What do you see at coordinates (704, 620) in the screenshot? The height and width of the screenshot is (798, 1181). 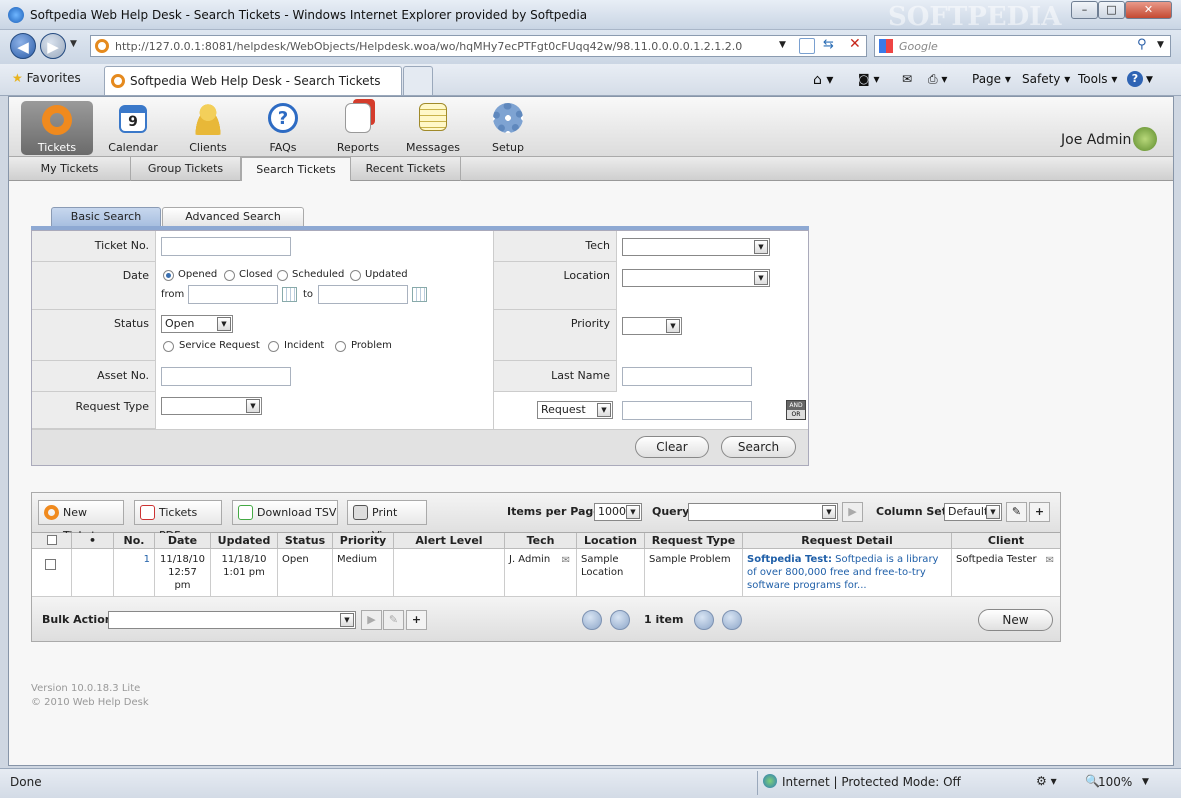 I see `next-page-button` at bounding box center [704, 620].